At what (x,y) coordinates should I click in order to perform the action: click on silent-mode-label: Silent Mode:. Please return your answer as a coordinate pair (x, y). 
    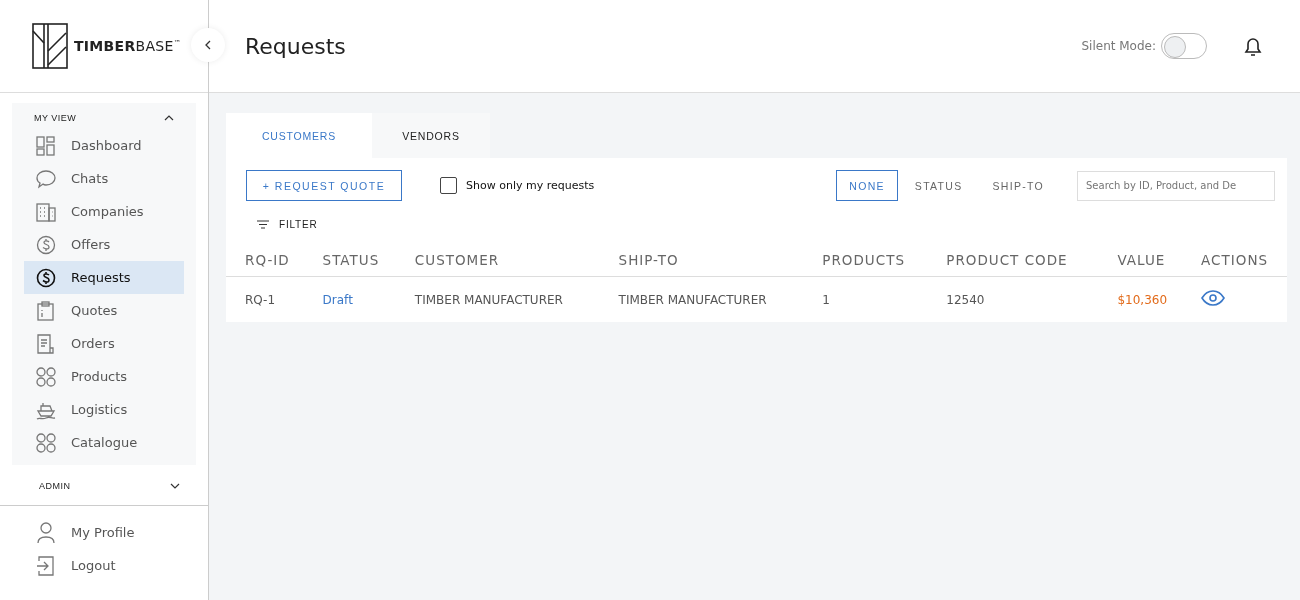
    Looking at the image, I should click on (1118, 46).